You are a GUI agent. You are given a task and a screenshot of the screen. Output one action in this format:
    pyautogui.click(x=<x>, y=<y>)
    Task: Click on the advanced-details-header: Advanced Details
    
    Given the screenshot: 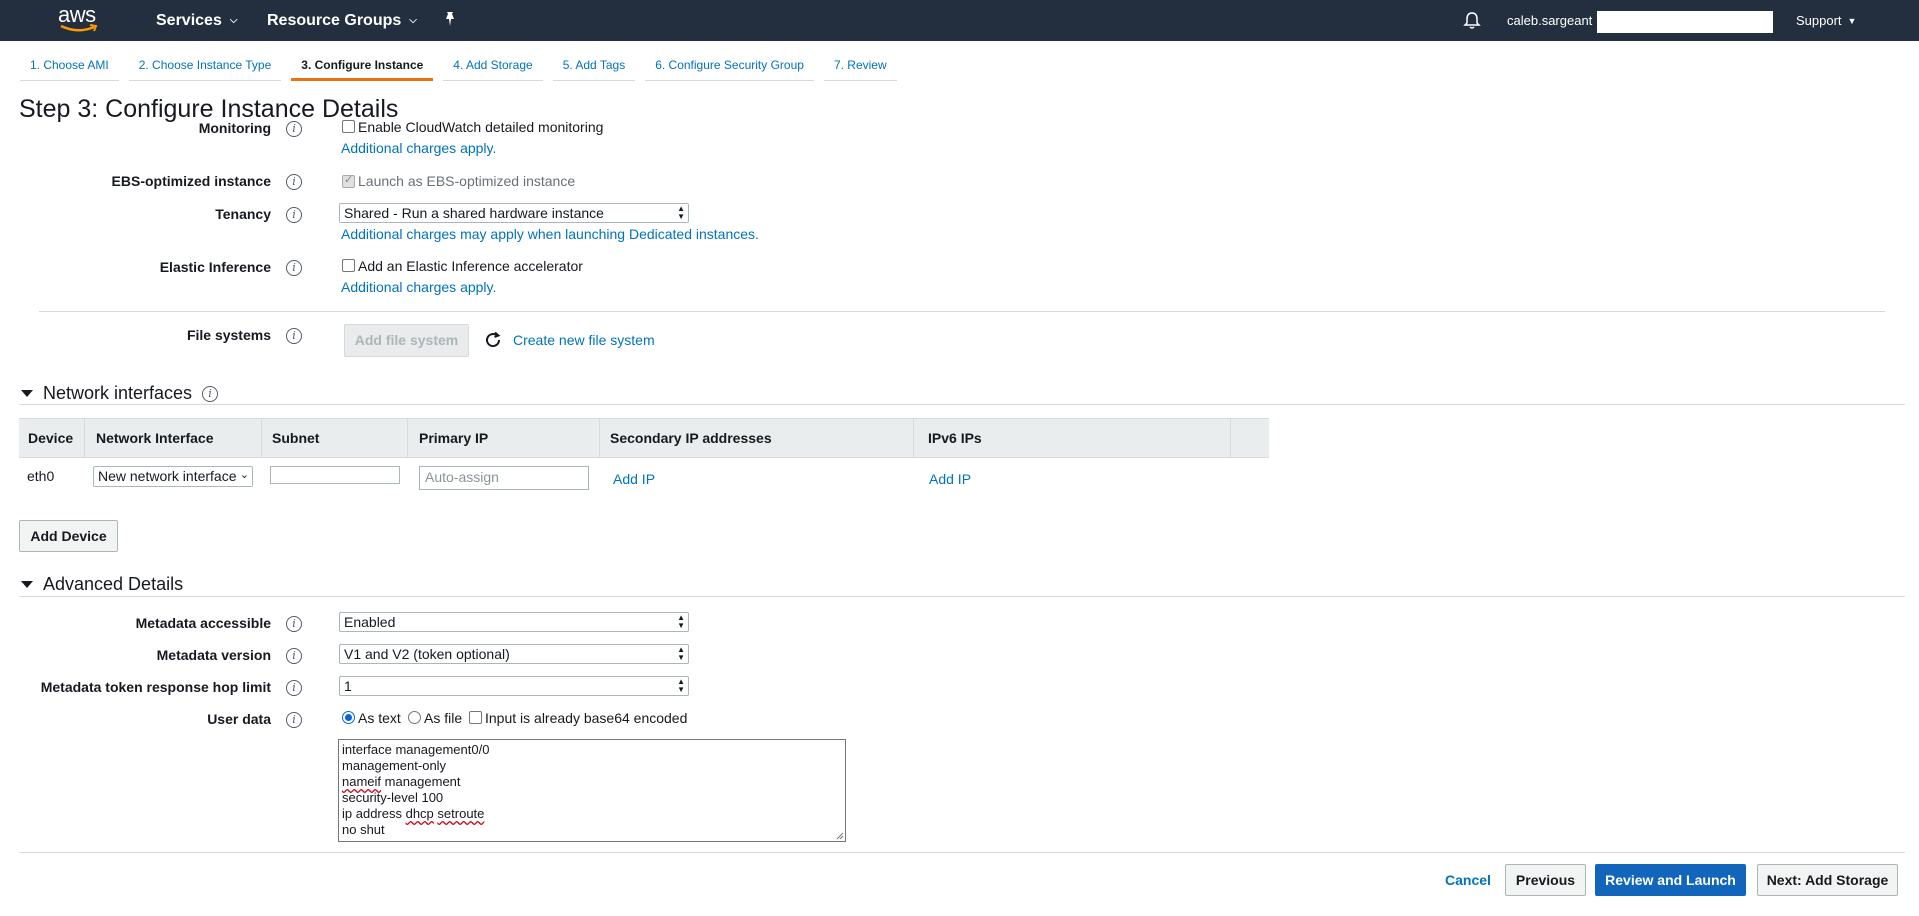 What is the action you would take?
    pyautogui.click(x=102, y=584)
    